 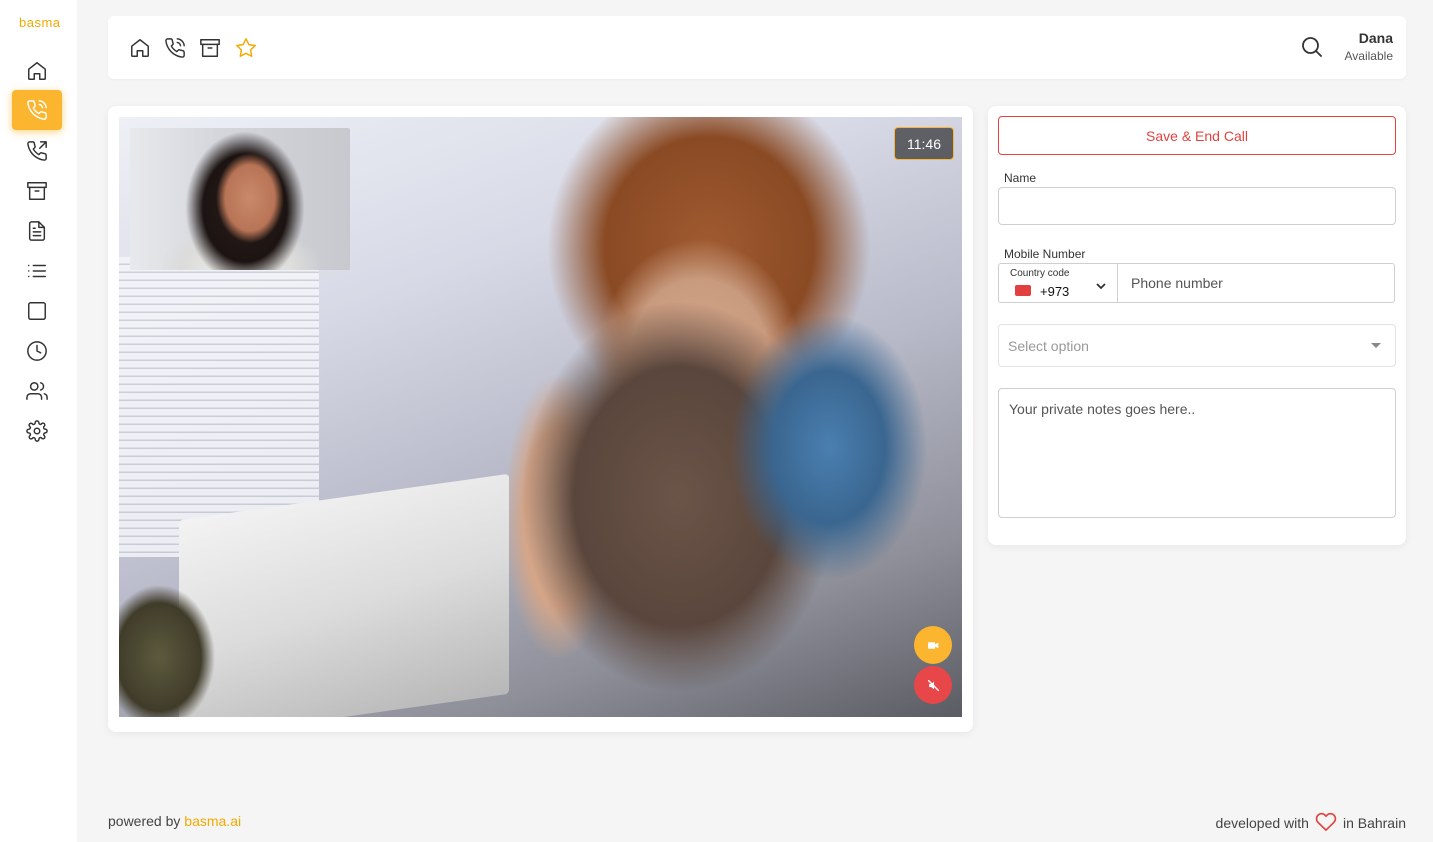 I want to click on mobile-number-label: Mobile Number, so click(x=1045, y=254).